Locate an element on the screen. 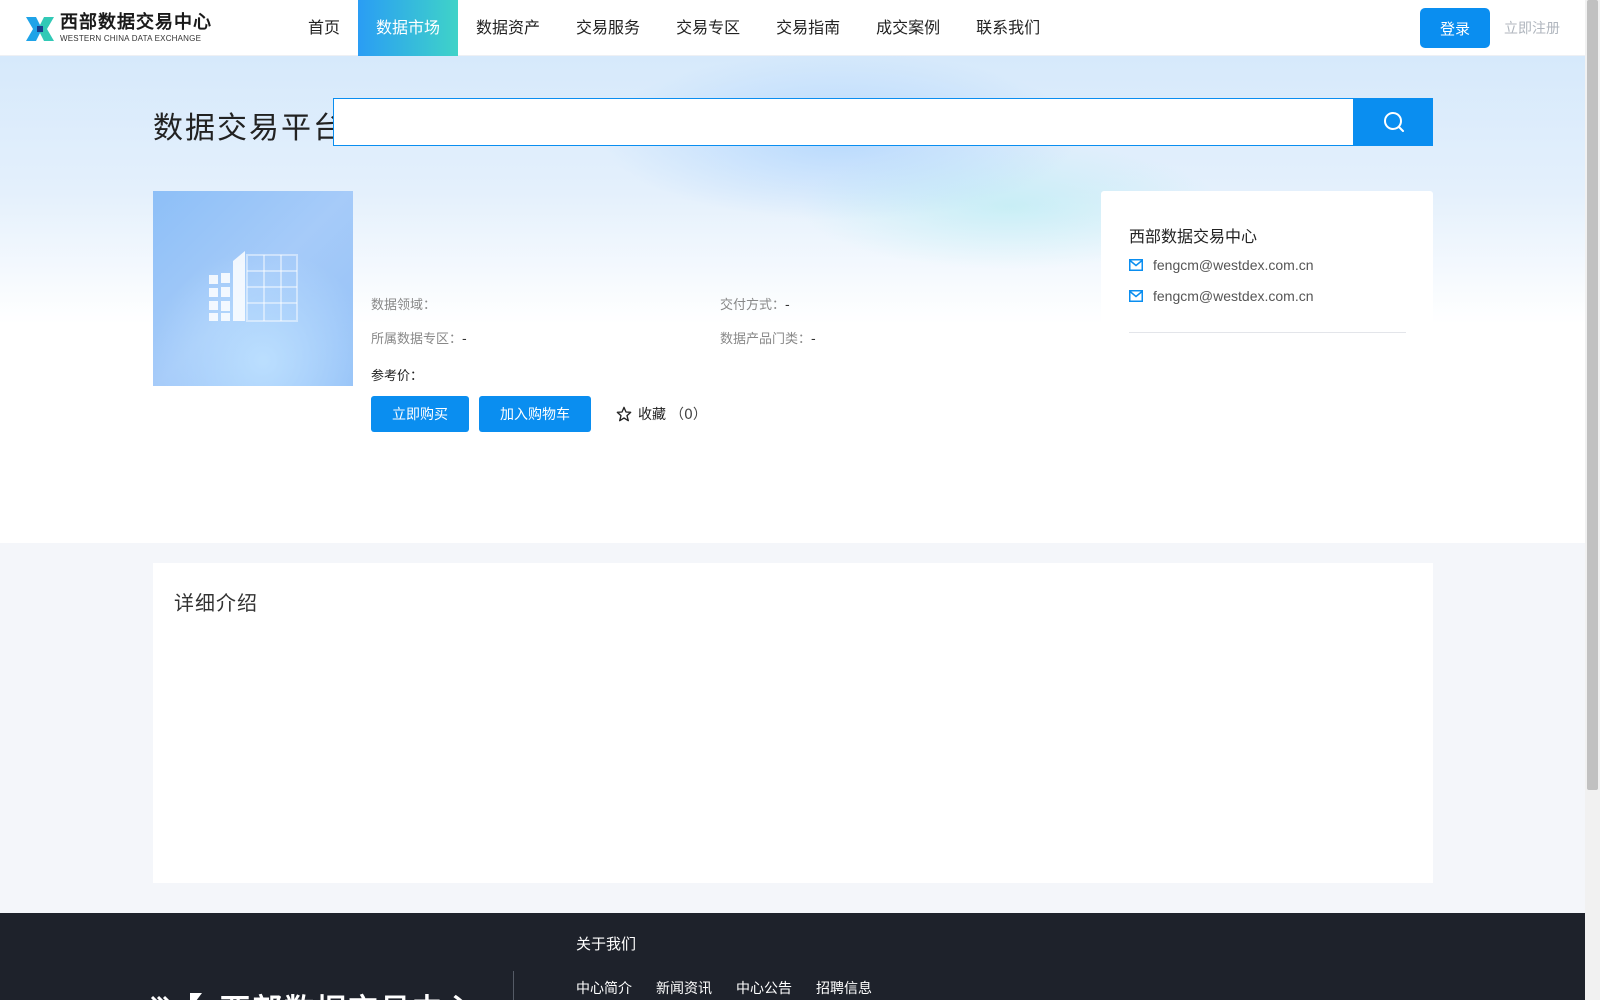 The width and height of the screenshot is (1600, 1000). footer-divider is located at coordinates (513, 985).